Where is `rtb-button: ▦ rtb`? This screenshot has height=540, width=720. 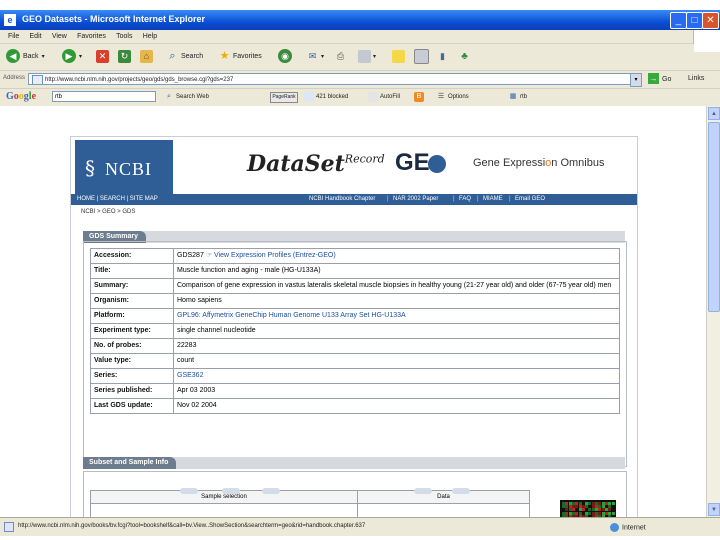 rtb-button: ▦ rtb is located at coordinates (517, 97).